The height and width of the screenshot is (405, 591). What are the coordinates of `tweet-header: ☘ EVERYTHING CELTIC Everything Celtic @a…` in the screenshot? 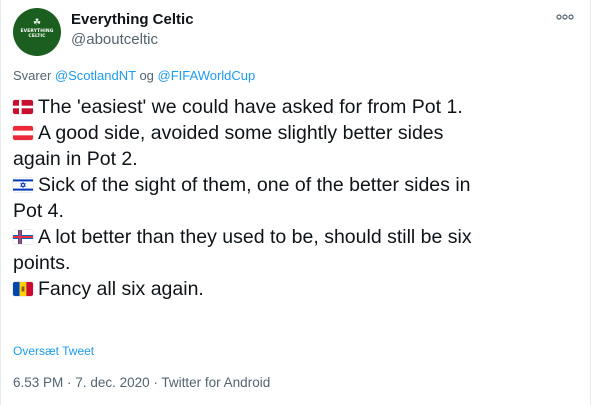 It's located at (295, 34).